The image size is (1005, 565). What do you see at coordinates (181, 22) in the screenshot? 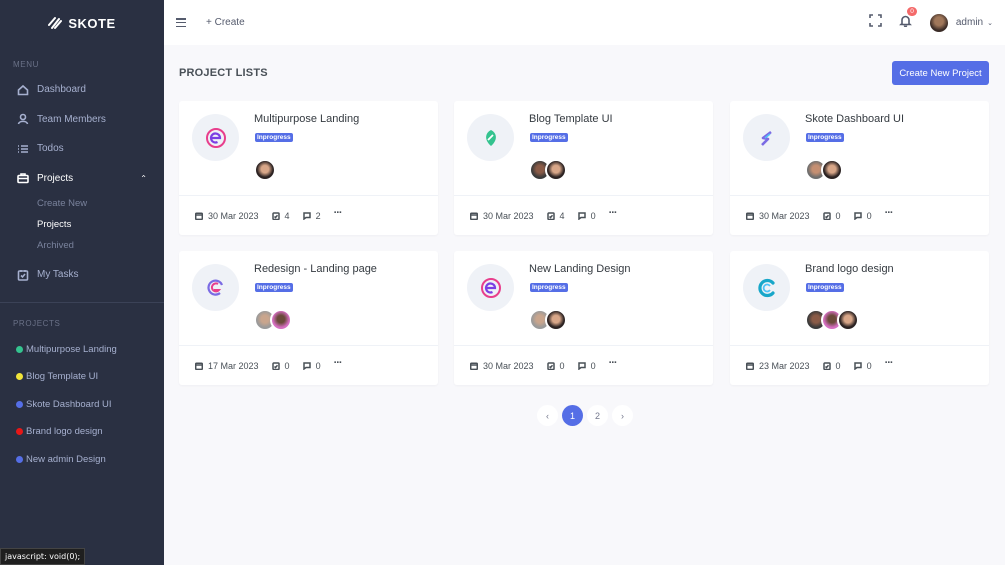
I see `menu-toggle-icon` at bounding box center [181, 22].